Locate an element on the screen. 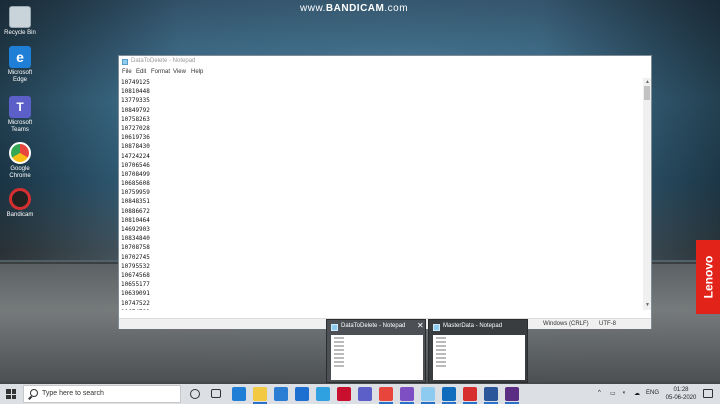 This screenshot has height=404, width=720. notification-center-icon is located at coordinates (708, 393).